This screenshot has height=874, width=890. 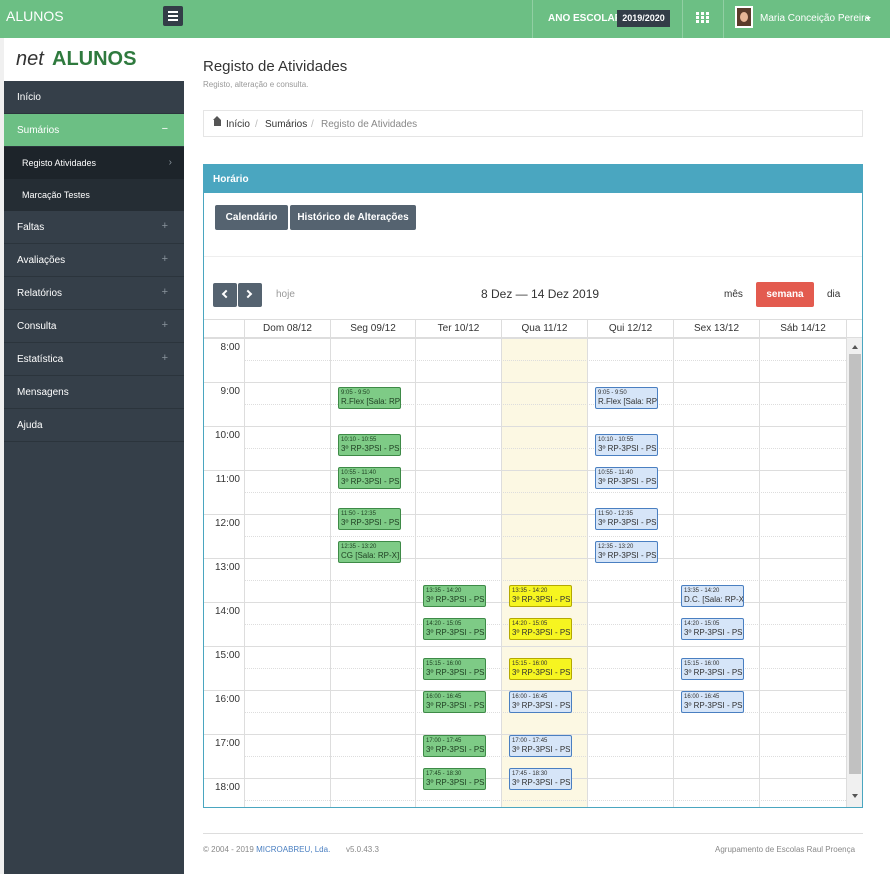 I want to click on day-header: Sex 13/12, so click(x=716, y=329).